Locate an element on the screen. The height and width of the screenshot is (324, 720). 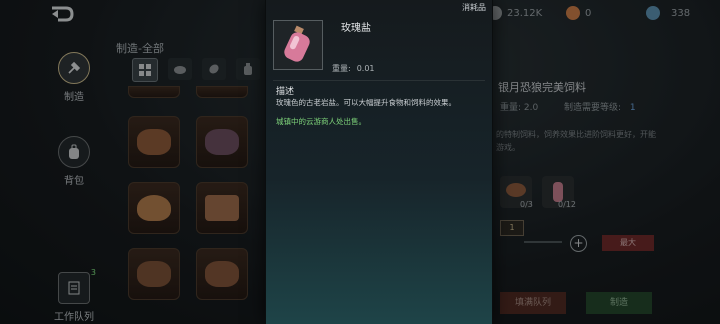
item-weight-label: 重量: is located at coordinates (341, 68).